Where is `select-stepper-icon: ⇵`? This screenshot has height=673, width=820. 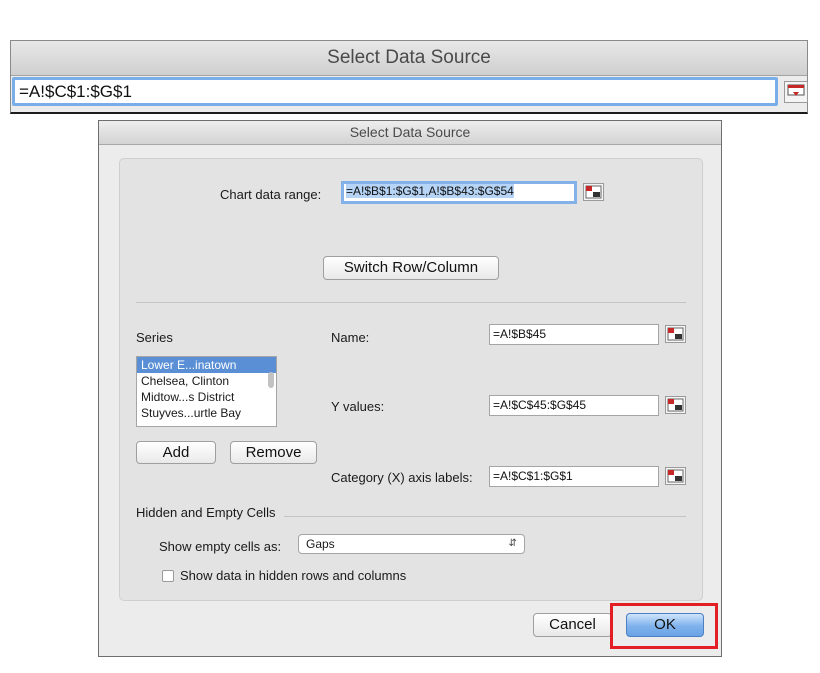
select-stepper-icon: ⇵ is located at coordinates (512, 543).